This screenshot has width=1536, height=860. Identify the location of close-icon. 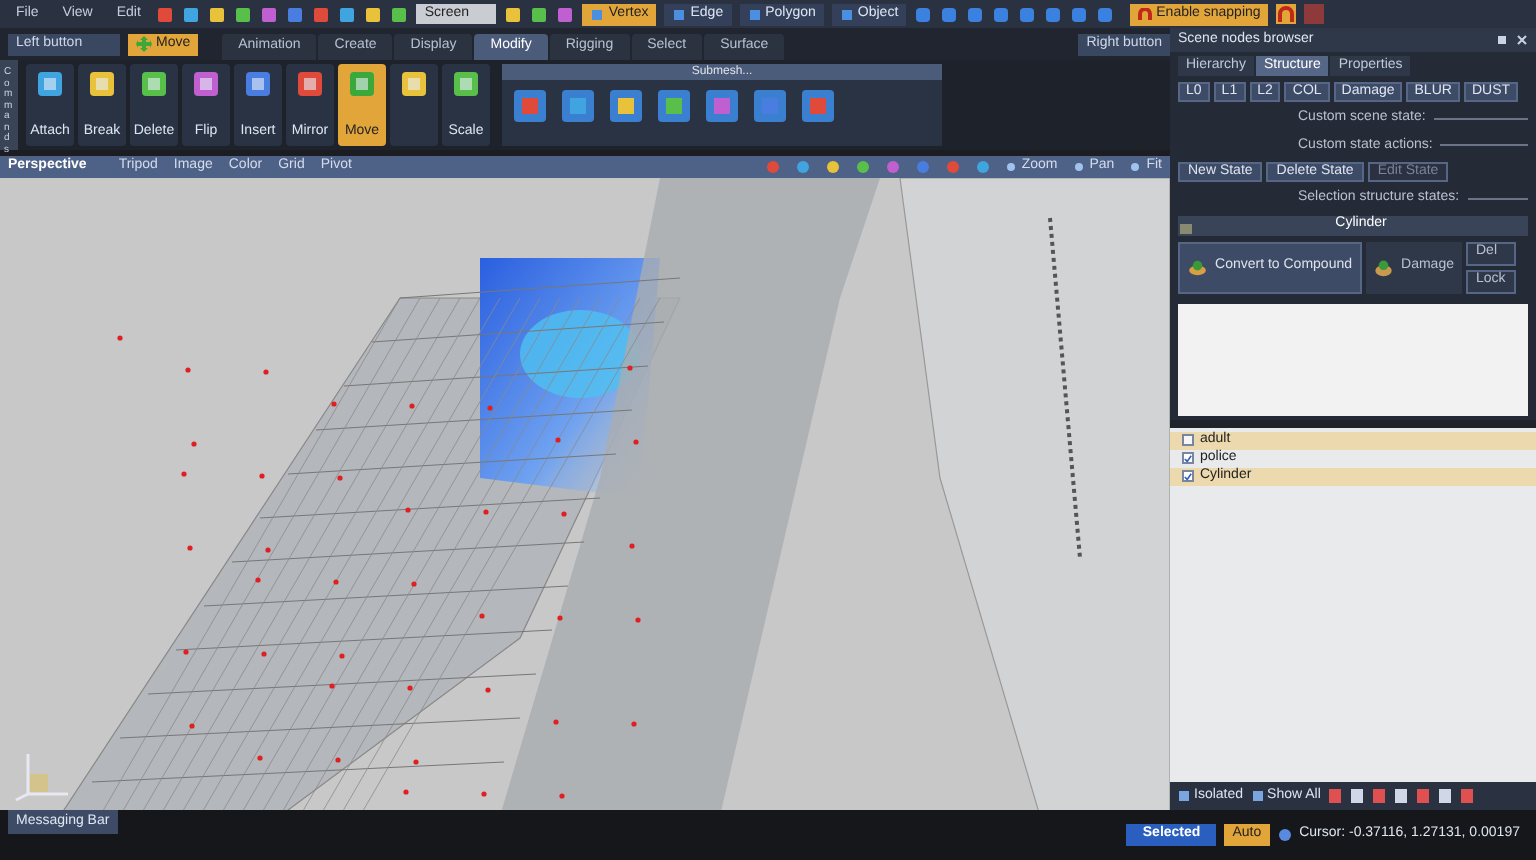
(1522, 40).